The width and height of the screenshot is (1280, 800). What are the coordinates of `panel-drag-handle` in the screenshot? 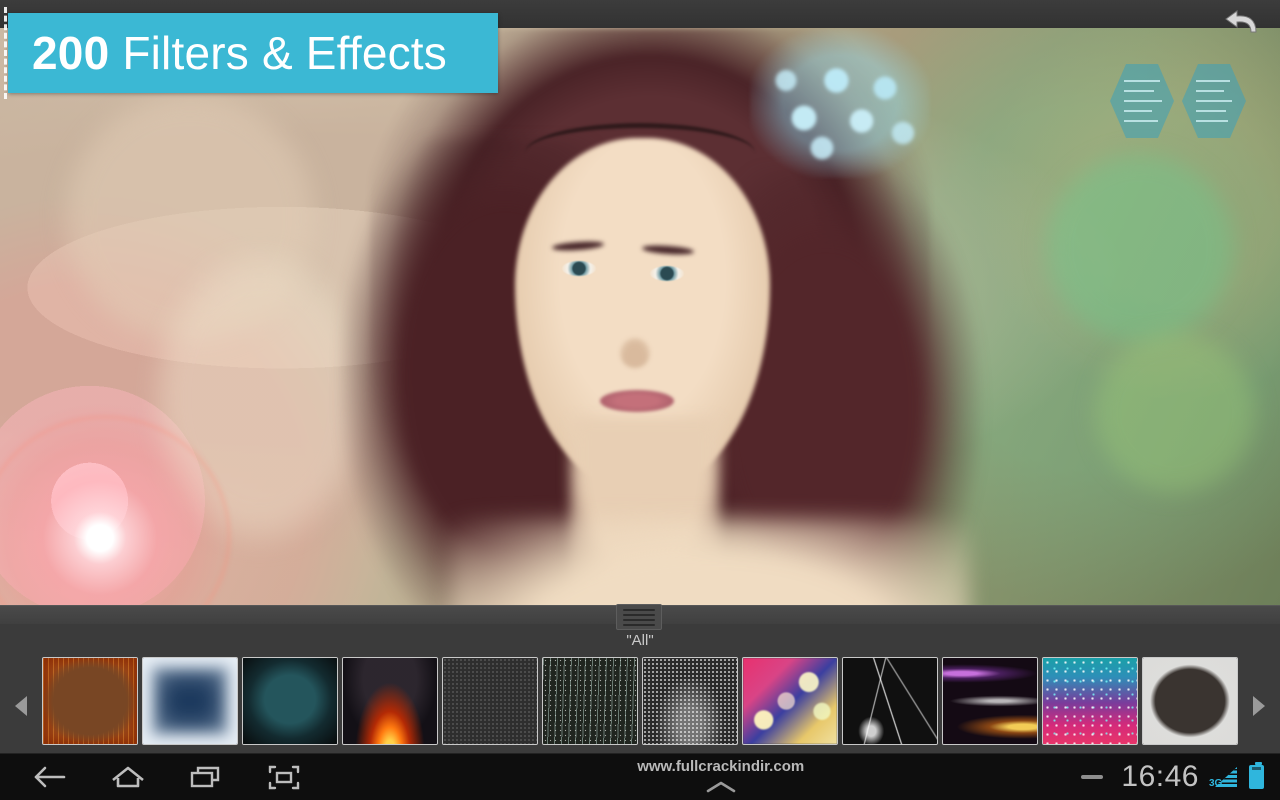 It's located at (639, 617).